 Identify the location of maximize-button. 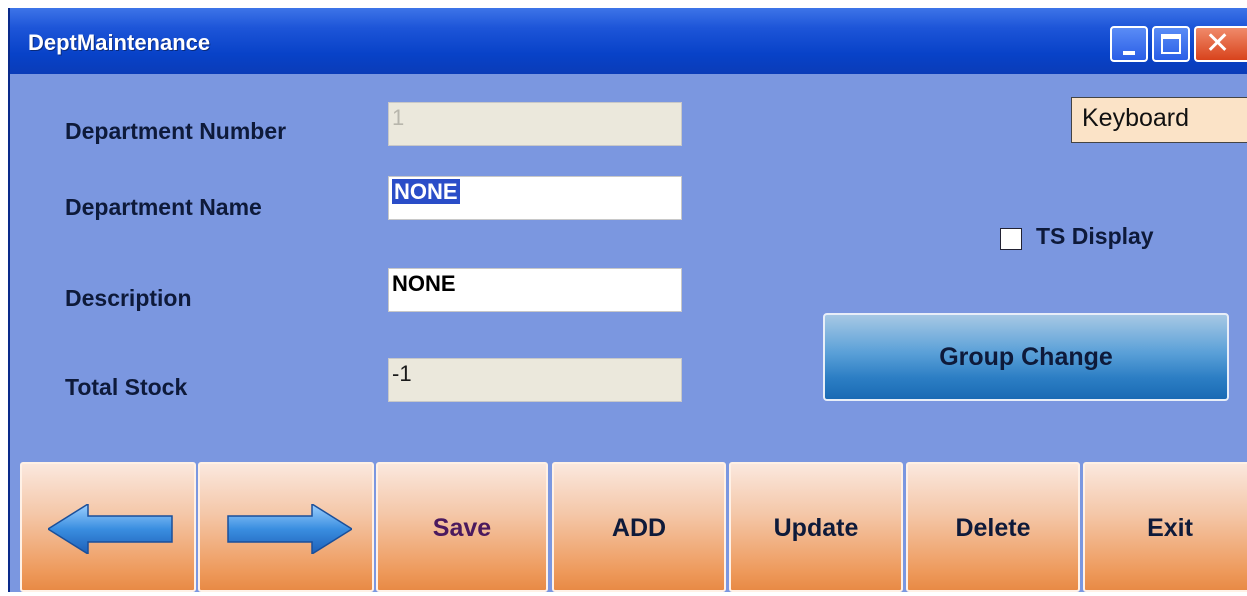
(1171, 44).